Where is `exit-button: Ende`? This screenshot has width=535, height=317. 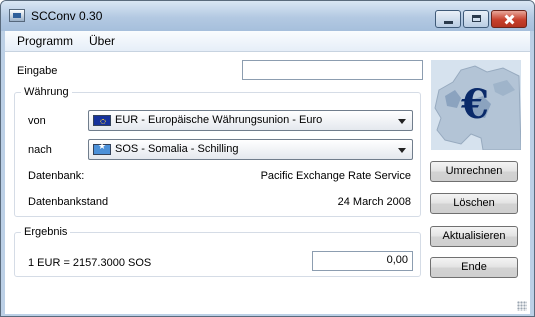
exit-button: Ende is located at coordinates (474, 267).